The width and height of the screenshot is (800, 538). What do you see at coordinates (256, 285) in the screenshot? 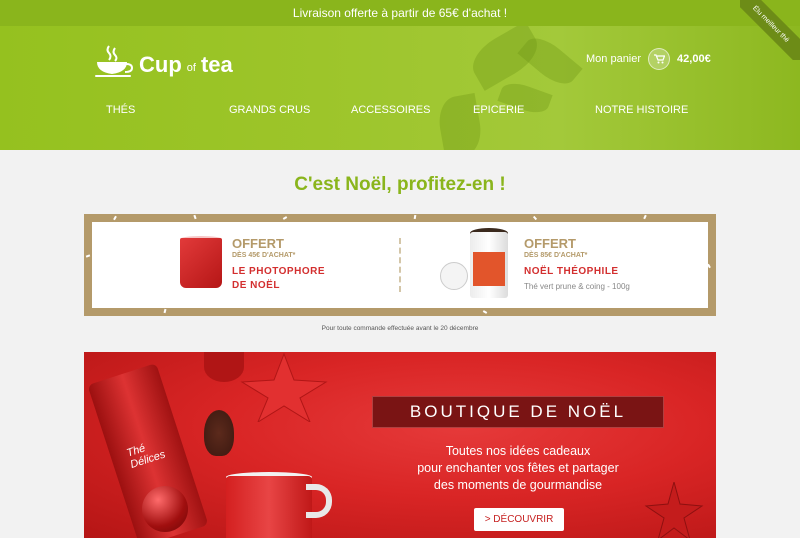
I see `offer-1-name-line2: DE NOËL` at bounding box center [256, 285].